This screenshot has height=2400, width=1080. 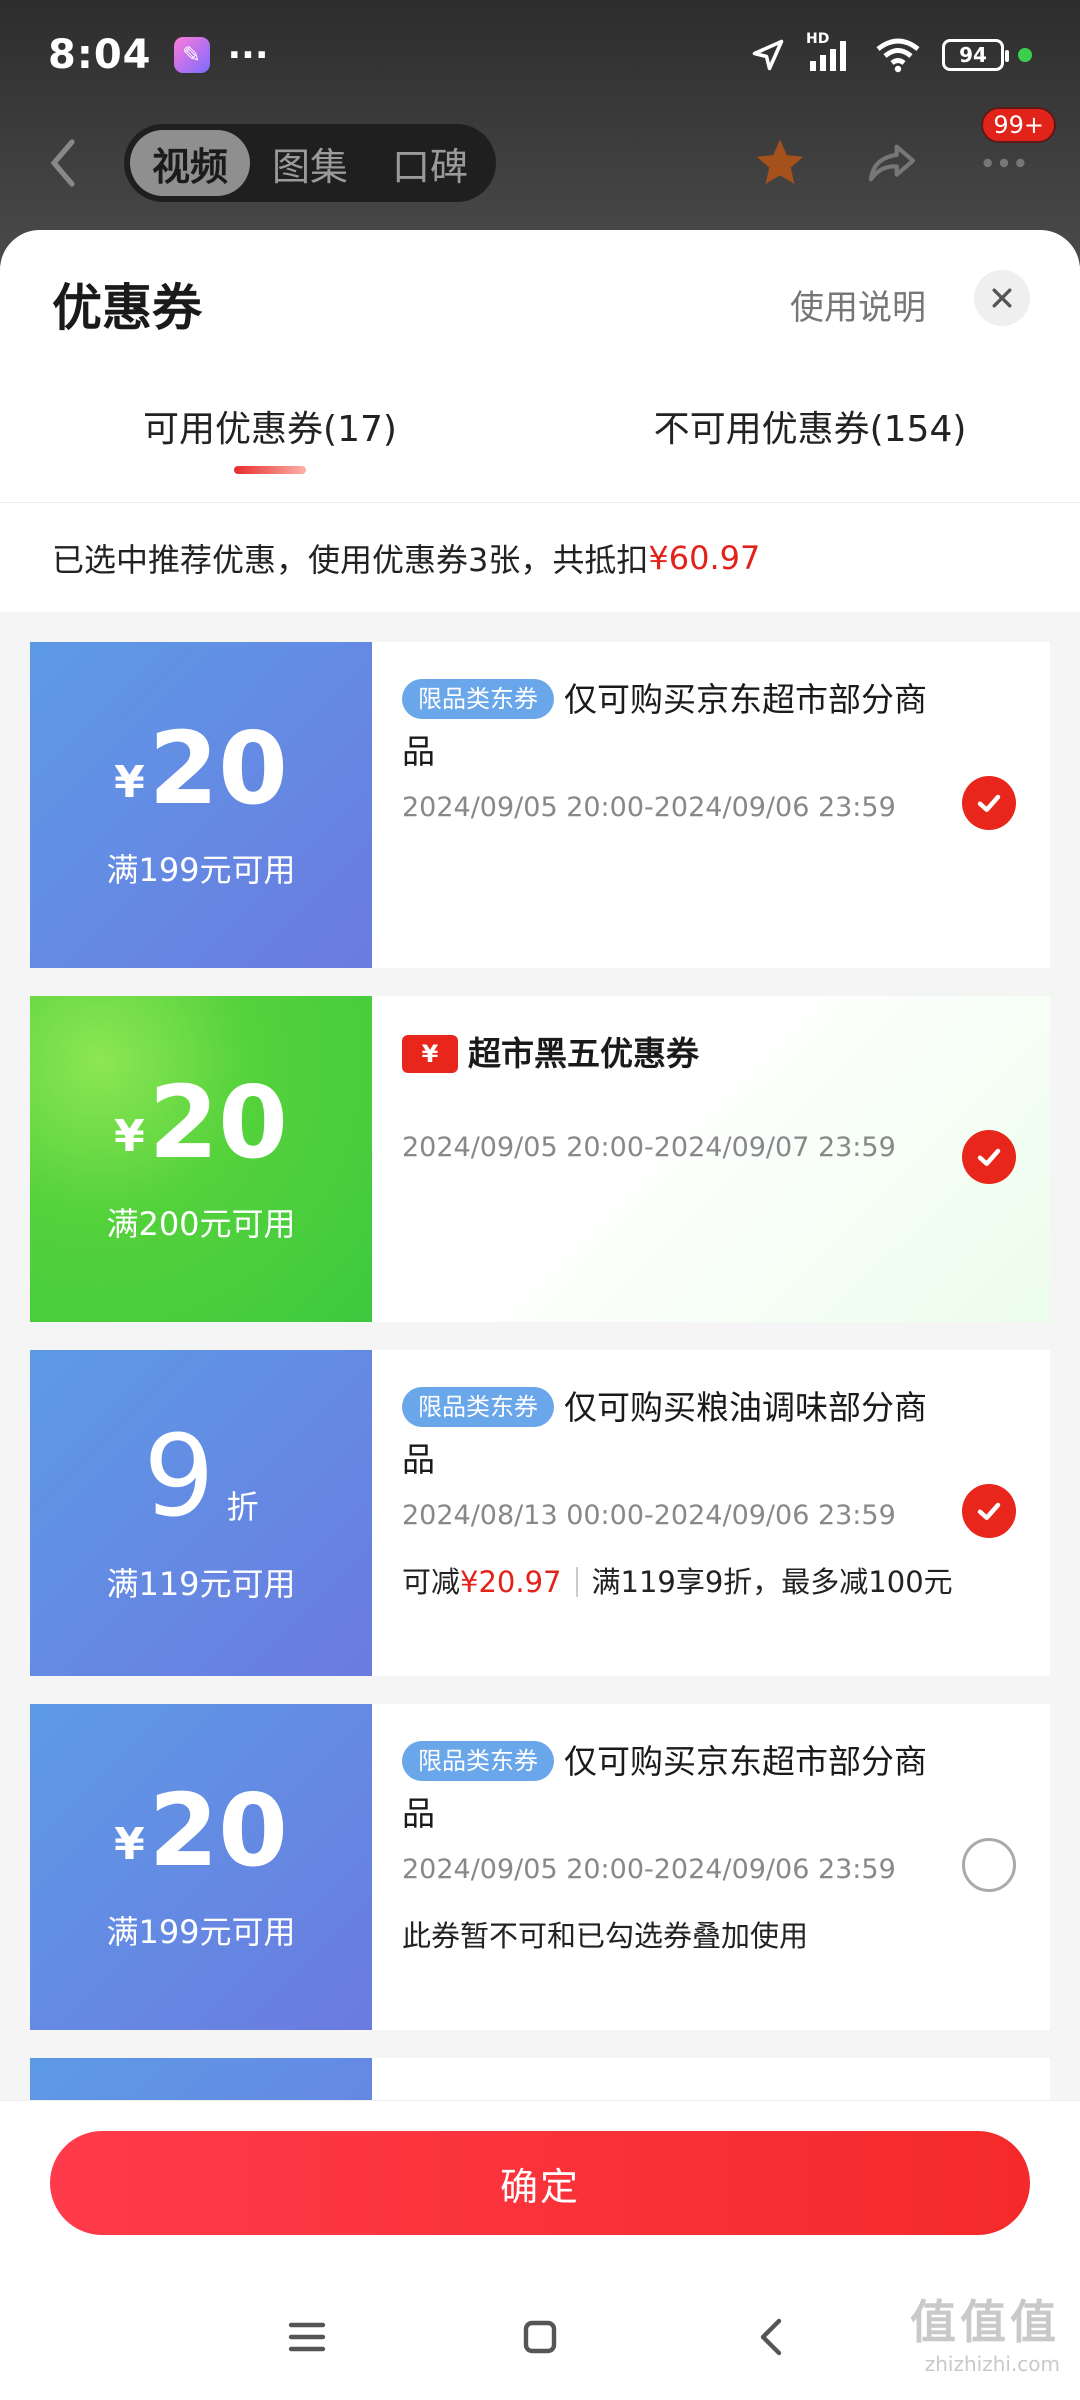 I want to click on underlying-nav-bar: 视频 图集 口碑 99+, so click(x=540, y=157).